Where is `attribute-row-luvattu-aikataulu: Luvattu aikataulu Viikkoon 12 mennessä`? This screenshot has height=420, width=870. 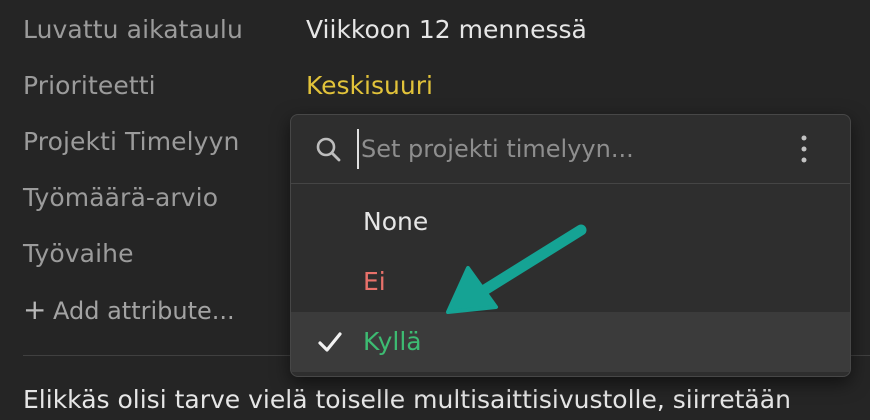
attribute-row-luvattu-aikataulu: Luvattu aikataulu Viikkoon 12 mennessä is located at coordinates (435, 30).